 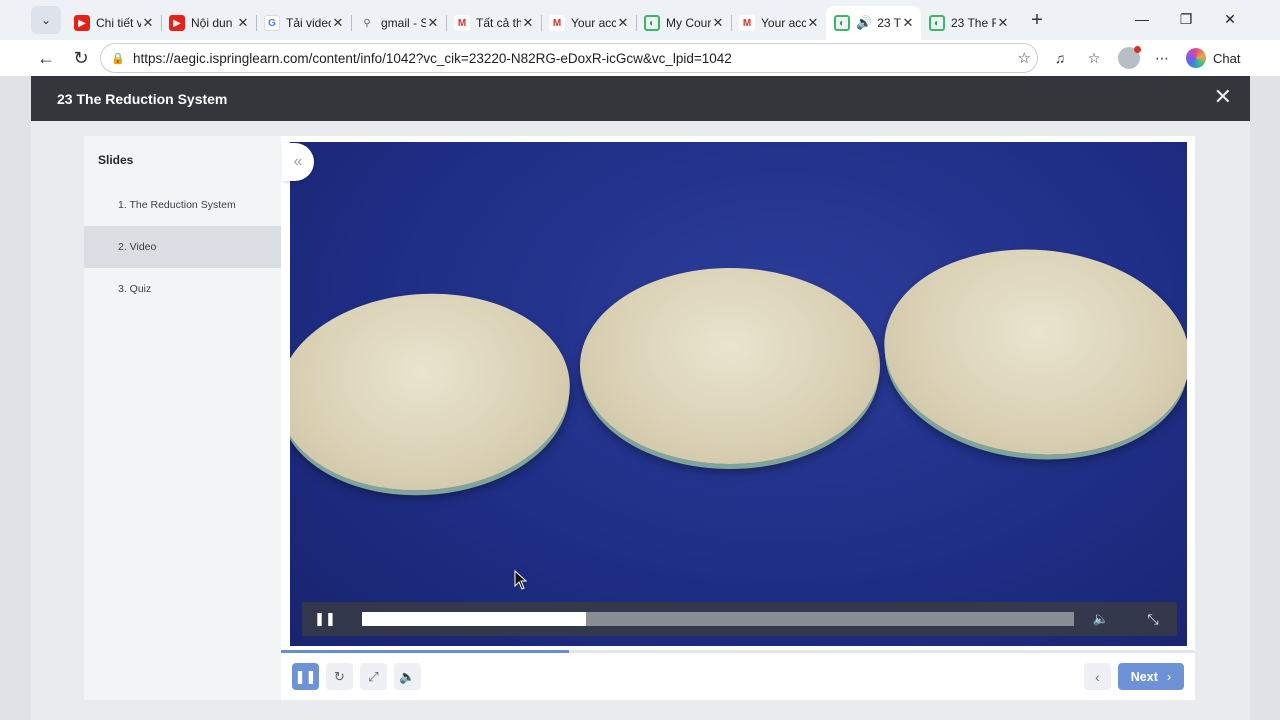 I want to click on next-label: Next, so click(x=1144, y=676).